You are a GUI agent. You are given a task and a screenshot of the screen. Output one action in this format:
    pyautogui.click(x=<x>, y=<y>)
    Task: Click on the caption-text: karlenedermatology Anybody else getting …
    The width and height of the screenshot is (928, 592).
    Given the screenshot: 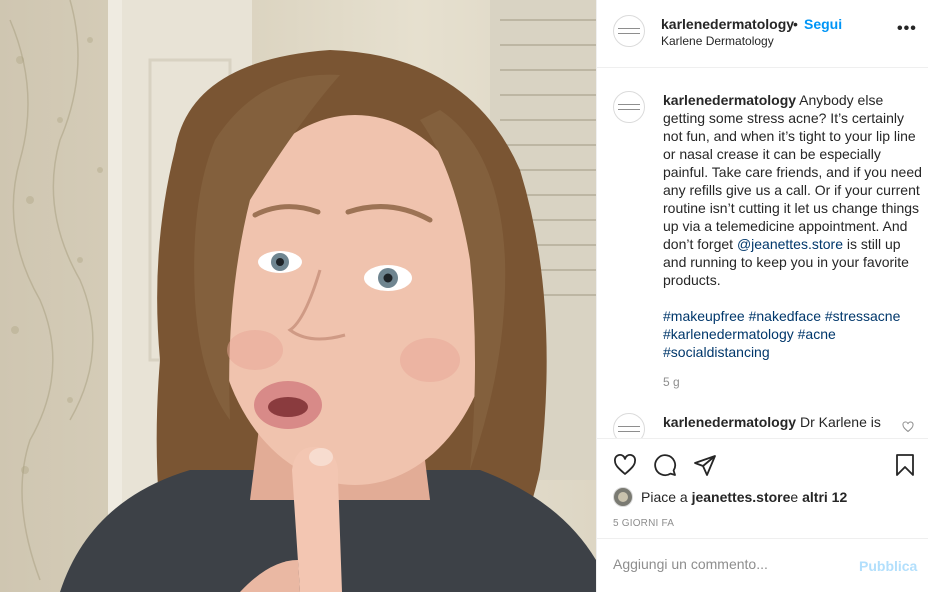 What is the action you would take?
    pyautogui.click(x=794, y=190)
    